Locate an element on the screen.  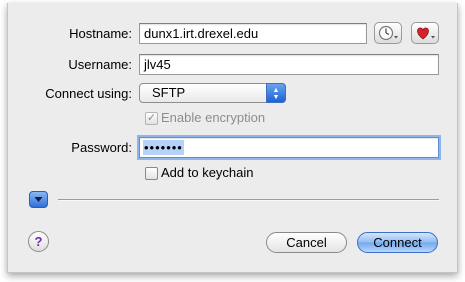
protocol-popup: SFTP ▲ ▼ is located at coordinates (212, 93).